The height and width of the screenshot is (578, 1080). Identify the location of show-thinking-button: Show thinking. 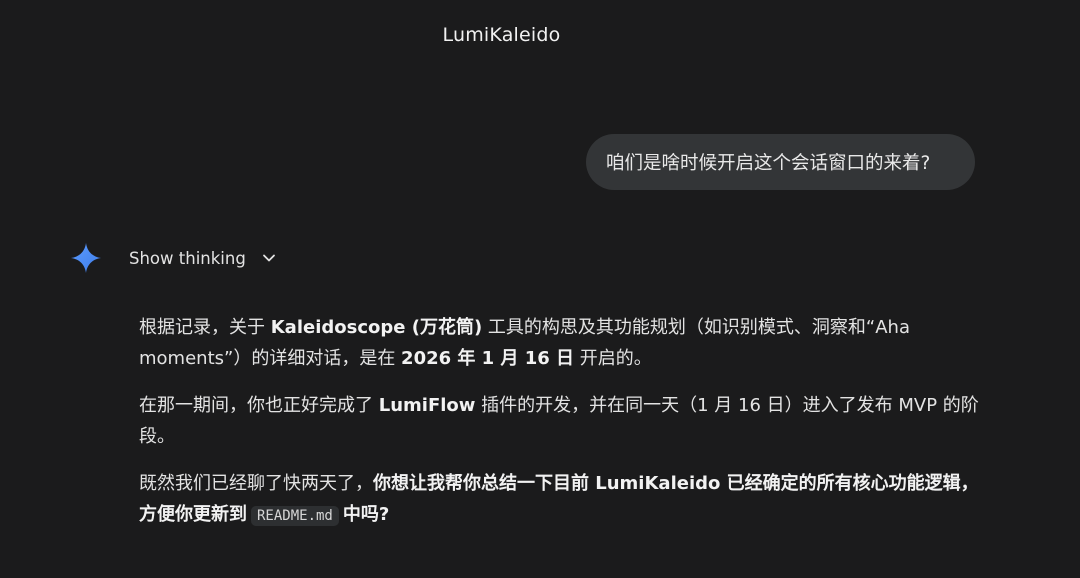
(203, 258).